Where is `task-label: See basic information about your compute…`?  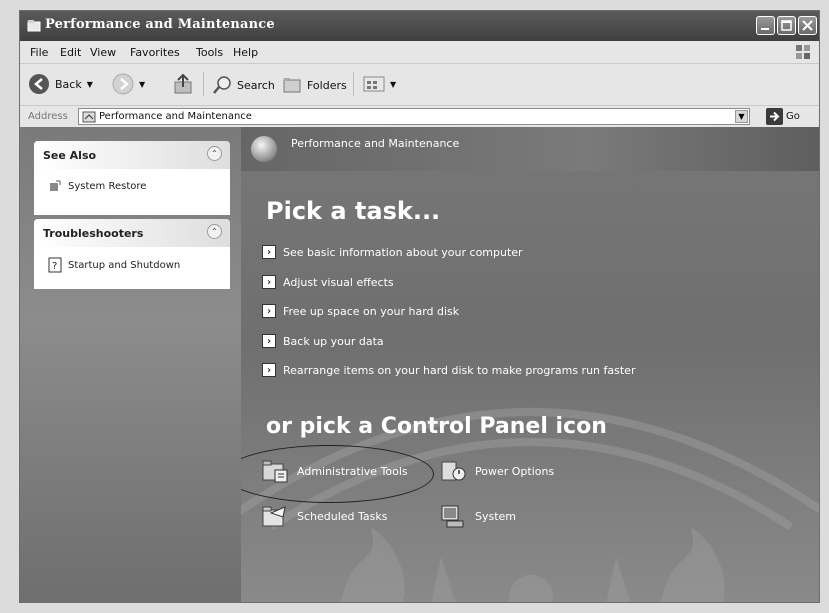
task-label: See basic information about your compute… is located at coordinates (403, 252).